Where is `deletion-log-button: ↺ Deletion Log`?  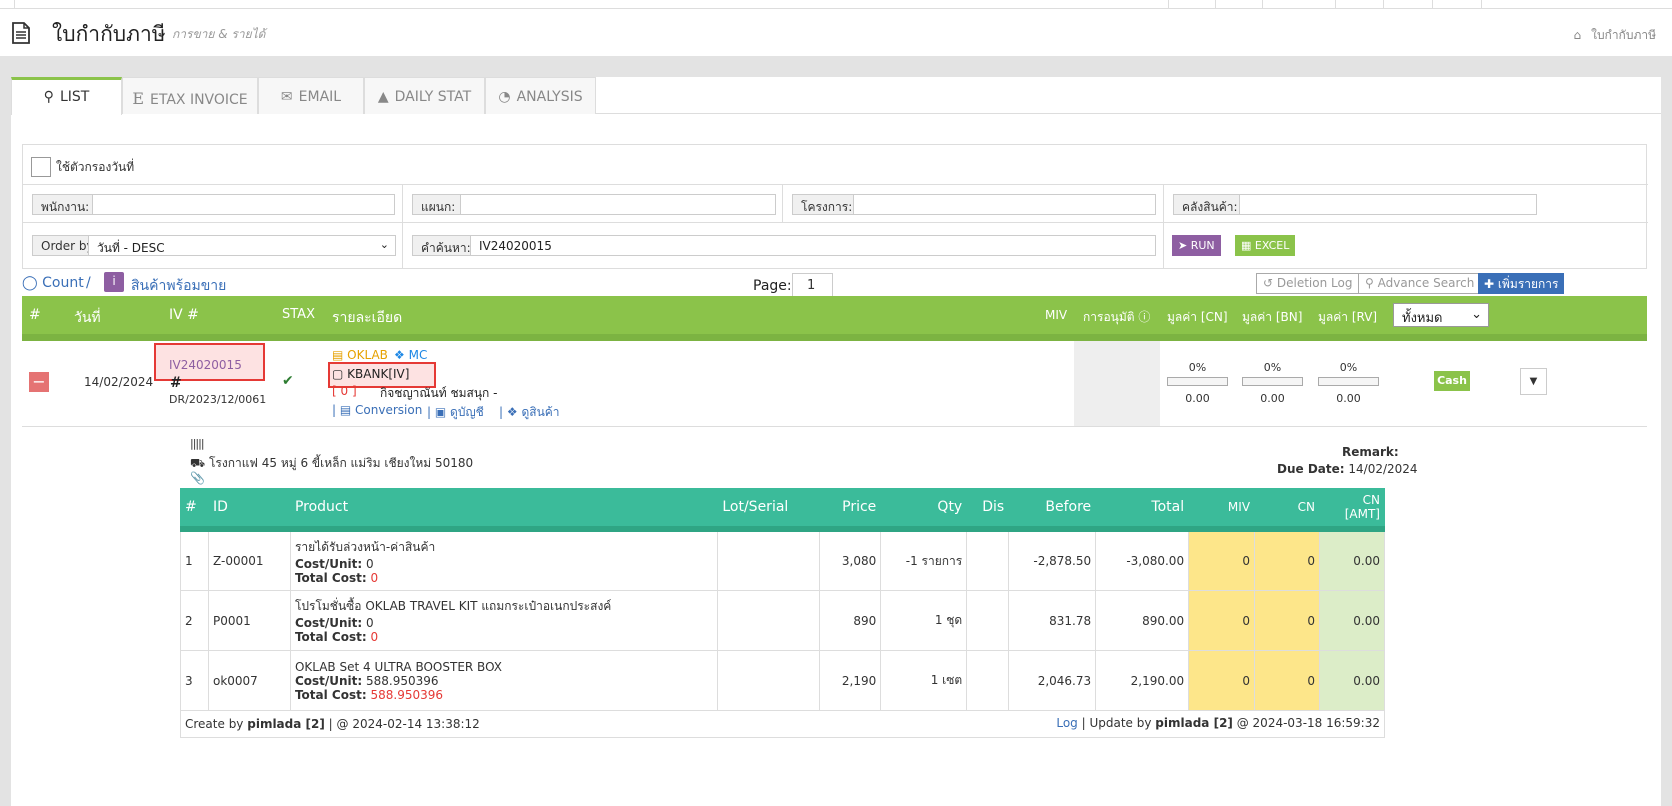 deletion-log-button: ↺ Deletion Log is located at coordinates (1308, 283).